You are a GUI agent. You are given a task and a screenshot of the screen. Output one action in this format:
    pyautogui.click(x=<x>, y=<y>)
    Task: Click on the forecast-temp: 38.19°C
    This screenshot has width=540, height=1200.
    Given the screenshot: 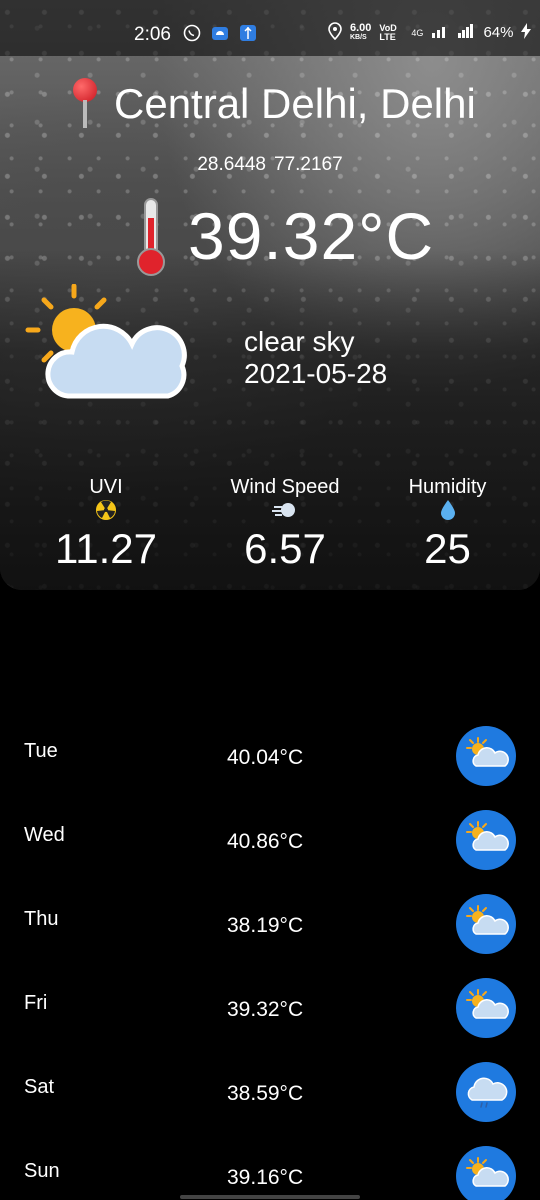 What is the action you would take?
    pyautogui.click(x=265, y=925)
    